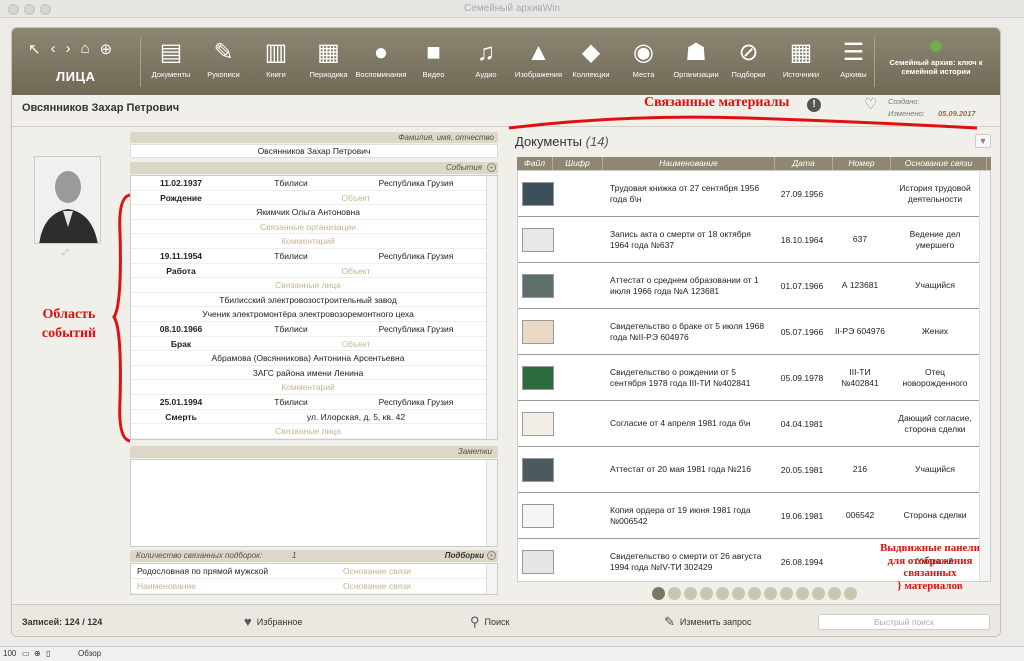 This screenshot has width=1024, height=661. What do you see at coordinates (644, 58) in the screenshot?
I see `toolbar-item-places: ◉ Места` at bounding box center [644, 58].